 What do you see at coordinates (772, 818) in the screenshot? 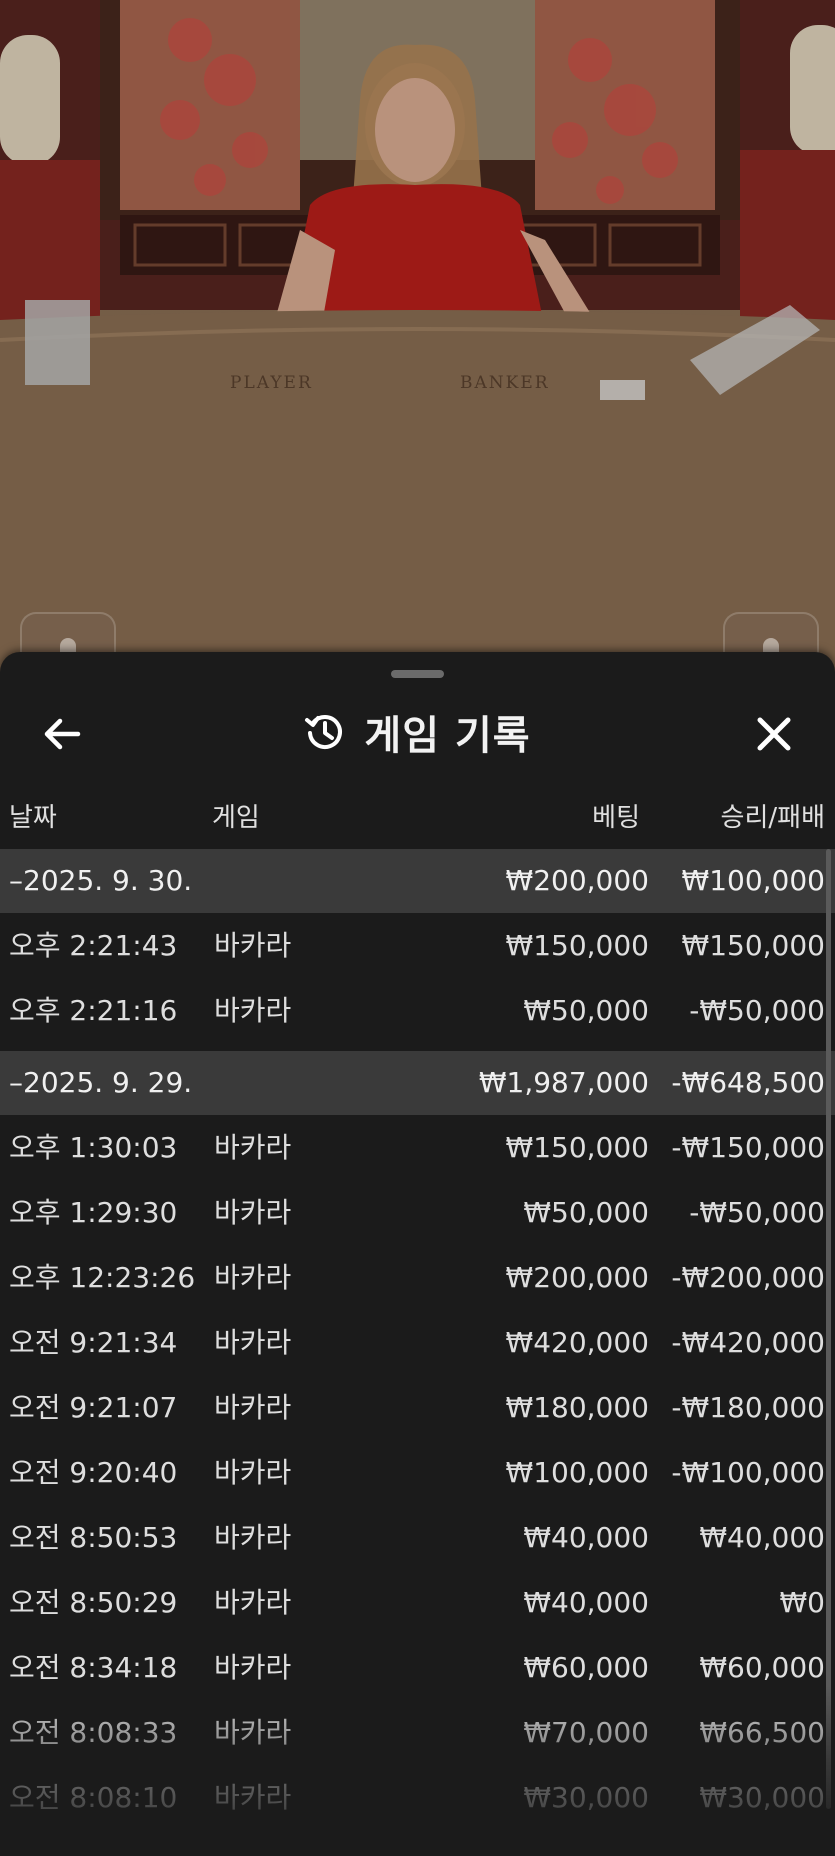
I see `column-header-win-loss: 승리/패배` at bounding box center [772, 818].